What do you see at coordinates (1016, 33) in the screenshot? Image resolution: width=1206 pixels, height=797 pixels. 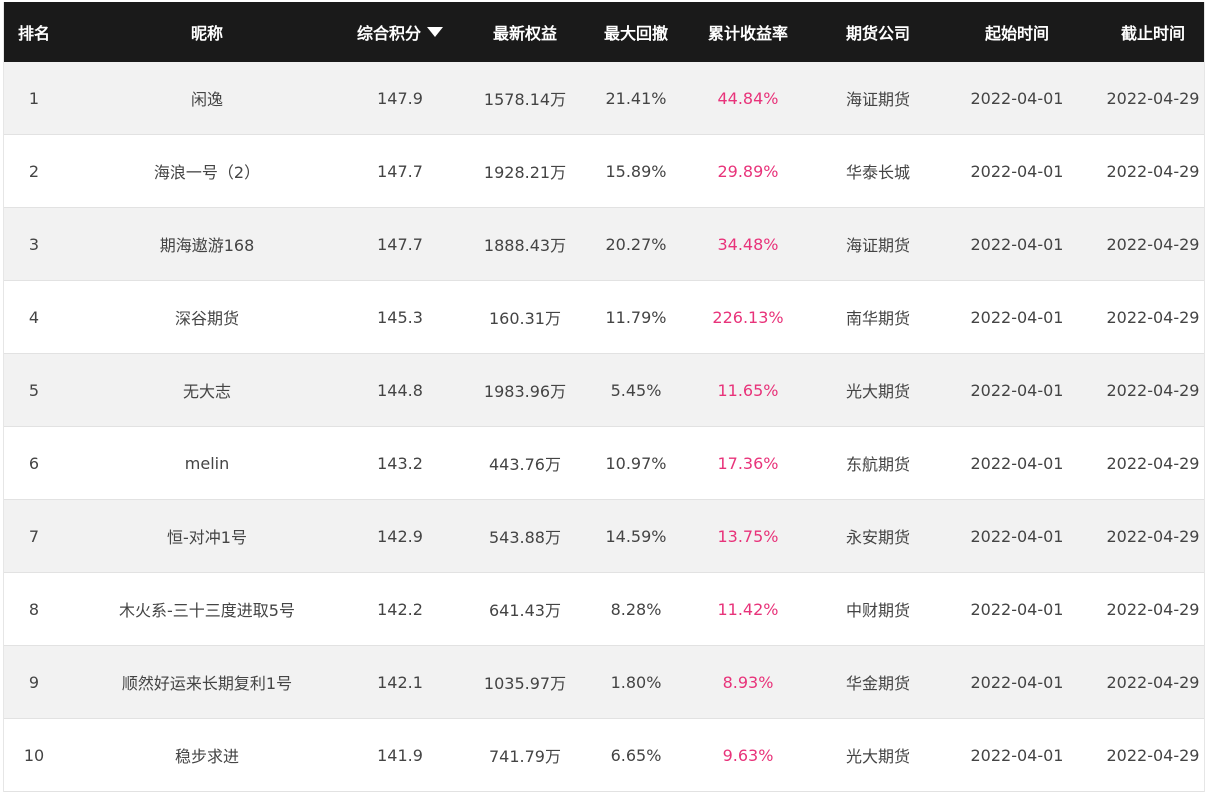 I see `header-start: 起始时间` at bounding box center [1016, 33].